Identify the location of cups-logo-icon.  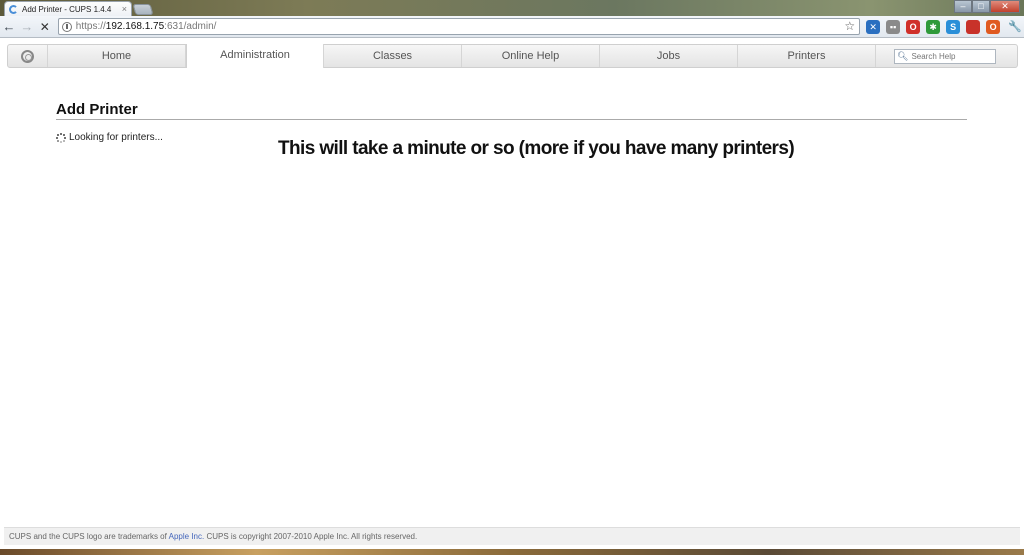
(28, 56).